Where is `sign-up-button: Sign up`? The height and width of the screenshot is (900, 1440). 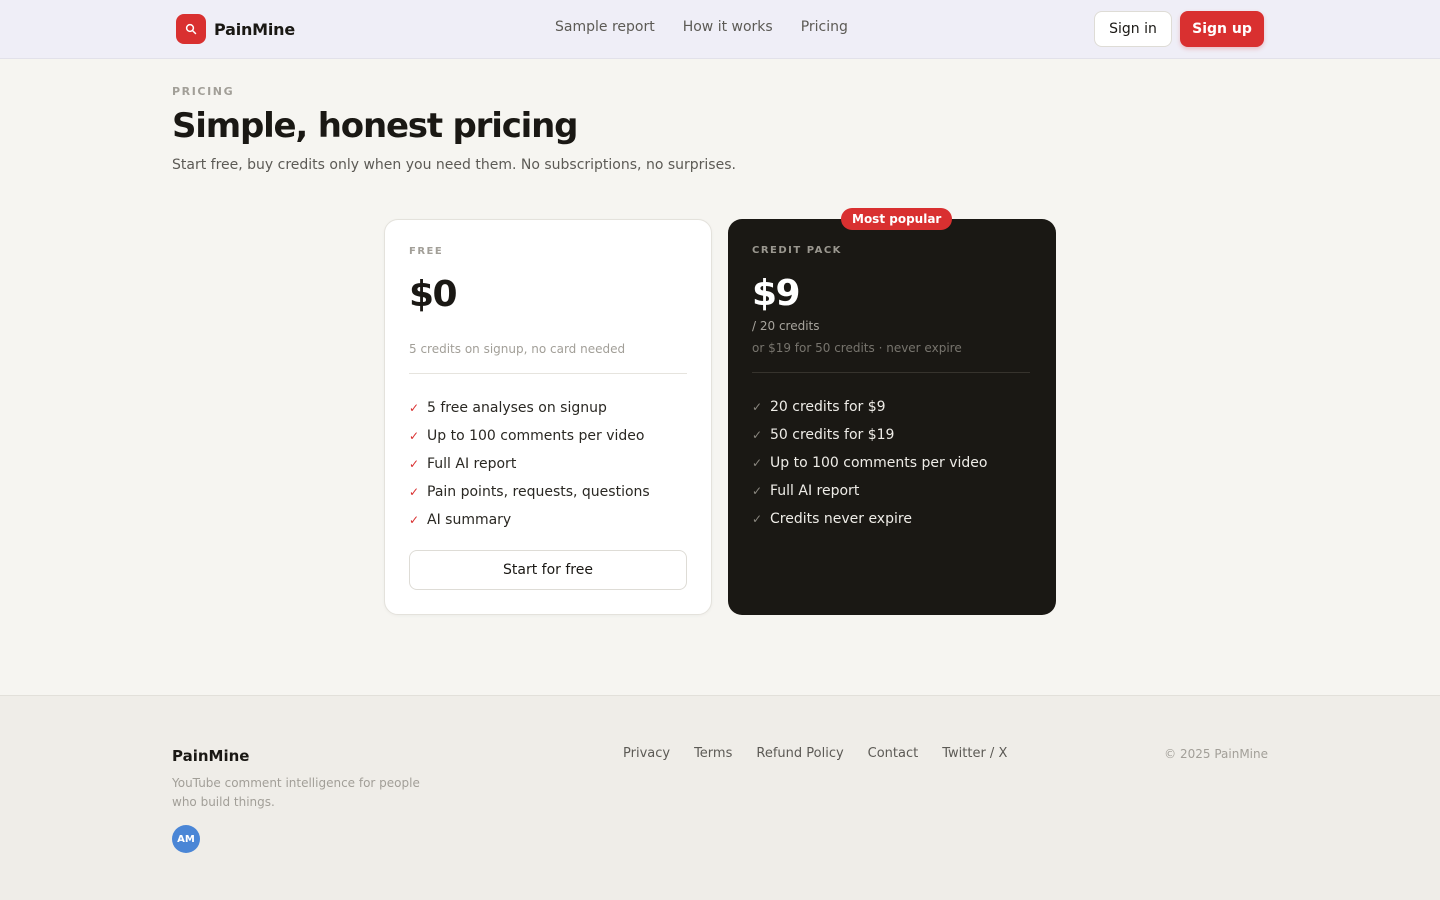
sign-up-button: Sign up is located at coordinates (1222, 29).